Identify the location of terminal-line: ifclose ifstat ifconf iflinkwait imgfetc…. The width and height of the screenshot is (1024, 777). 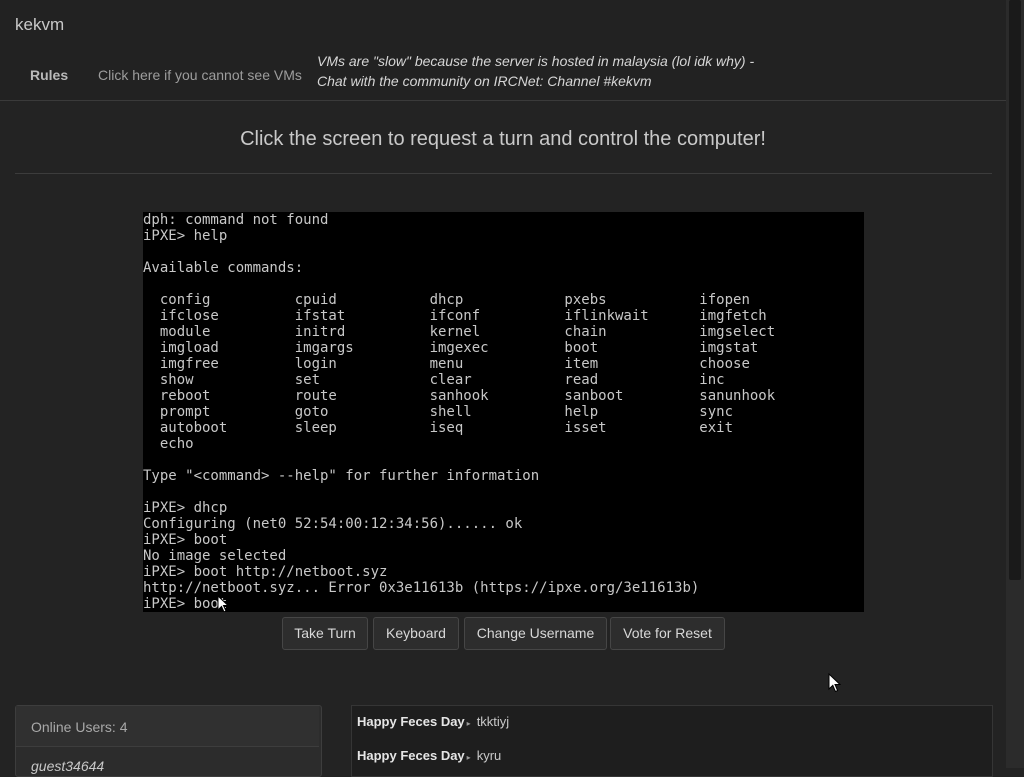
(455, 316).